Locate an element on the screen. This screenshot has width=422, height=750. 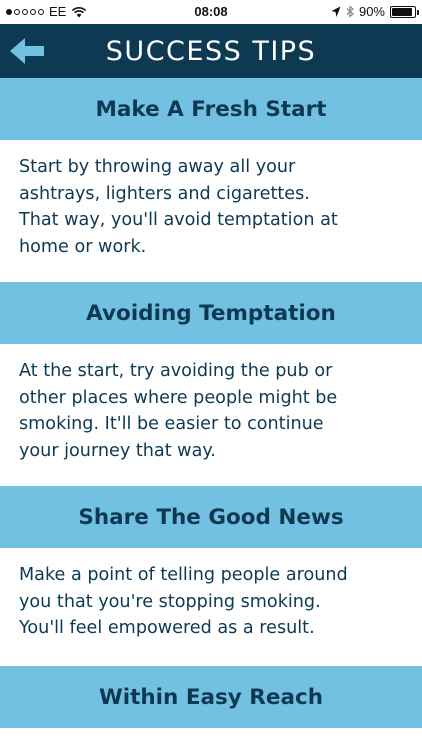
tip-title: Within Easy Reach is located at coordinates (211, 697).